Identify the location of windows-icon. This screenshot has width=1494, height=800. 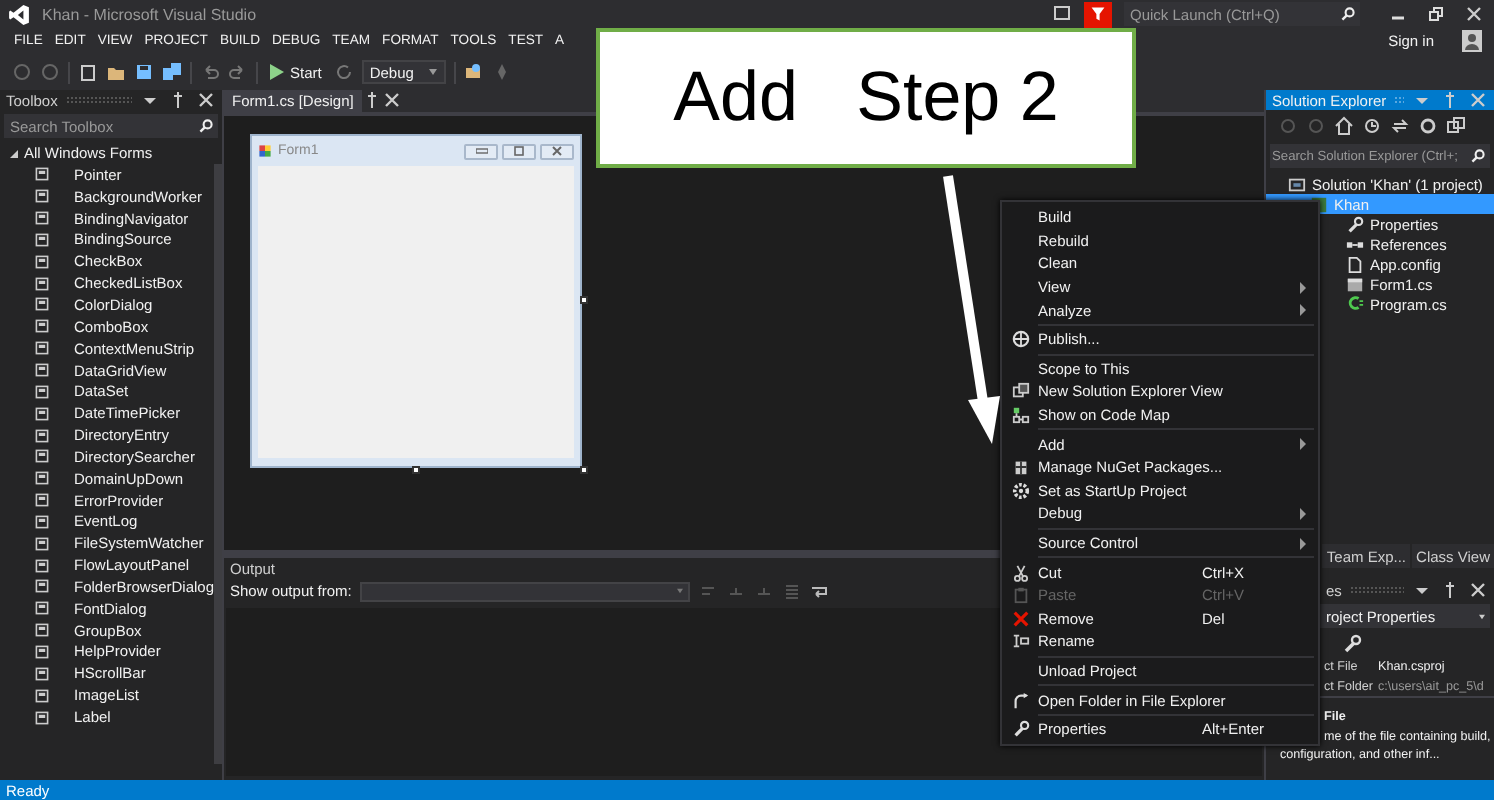
(1020, 391).